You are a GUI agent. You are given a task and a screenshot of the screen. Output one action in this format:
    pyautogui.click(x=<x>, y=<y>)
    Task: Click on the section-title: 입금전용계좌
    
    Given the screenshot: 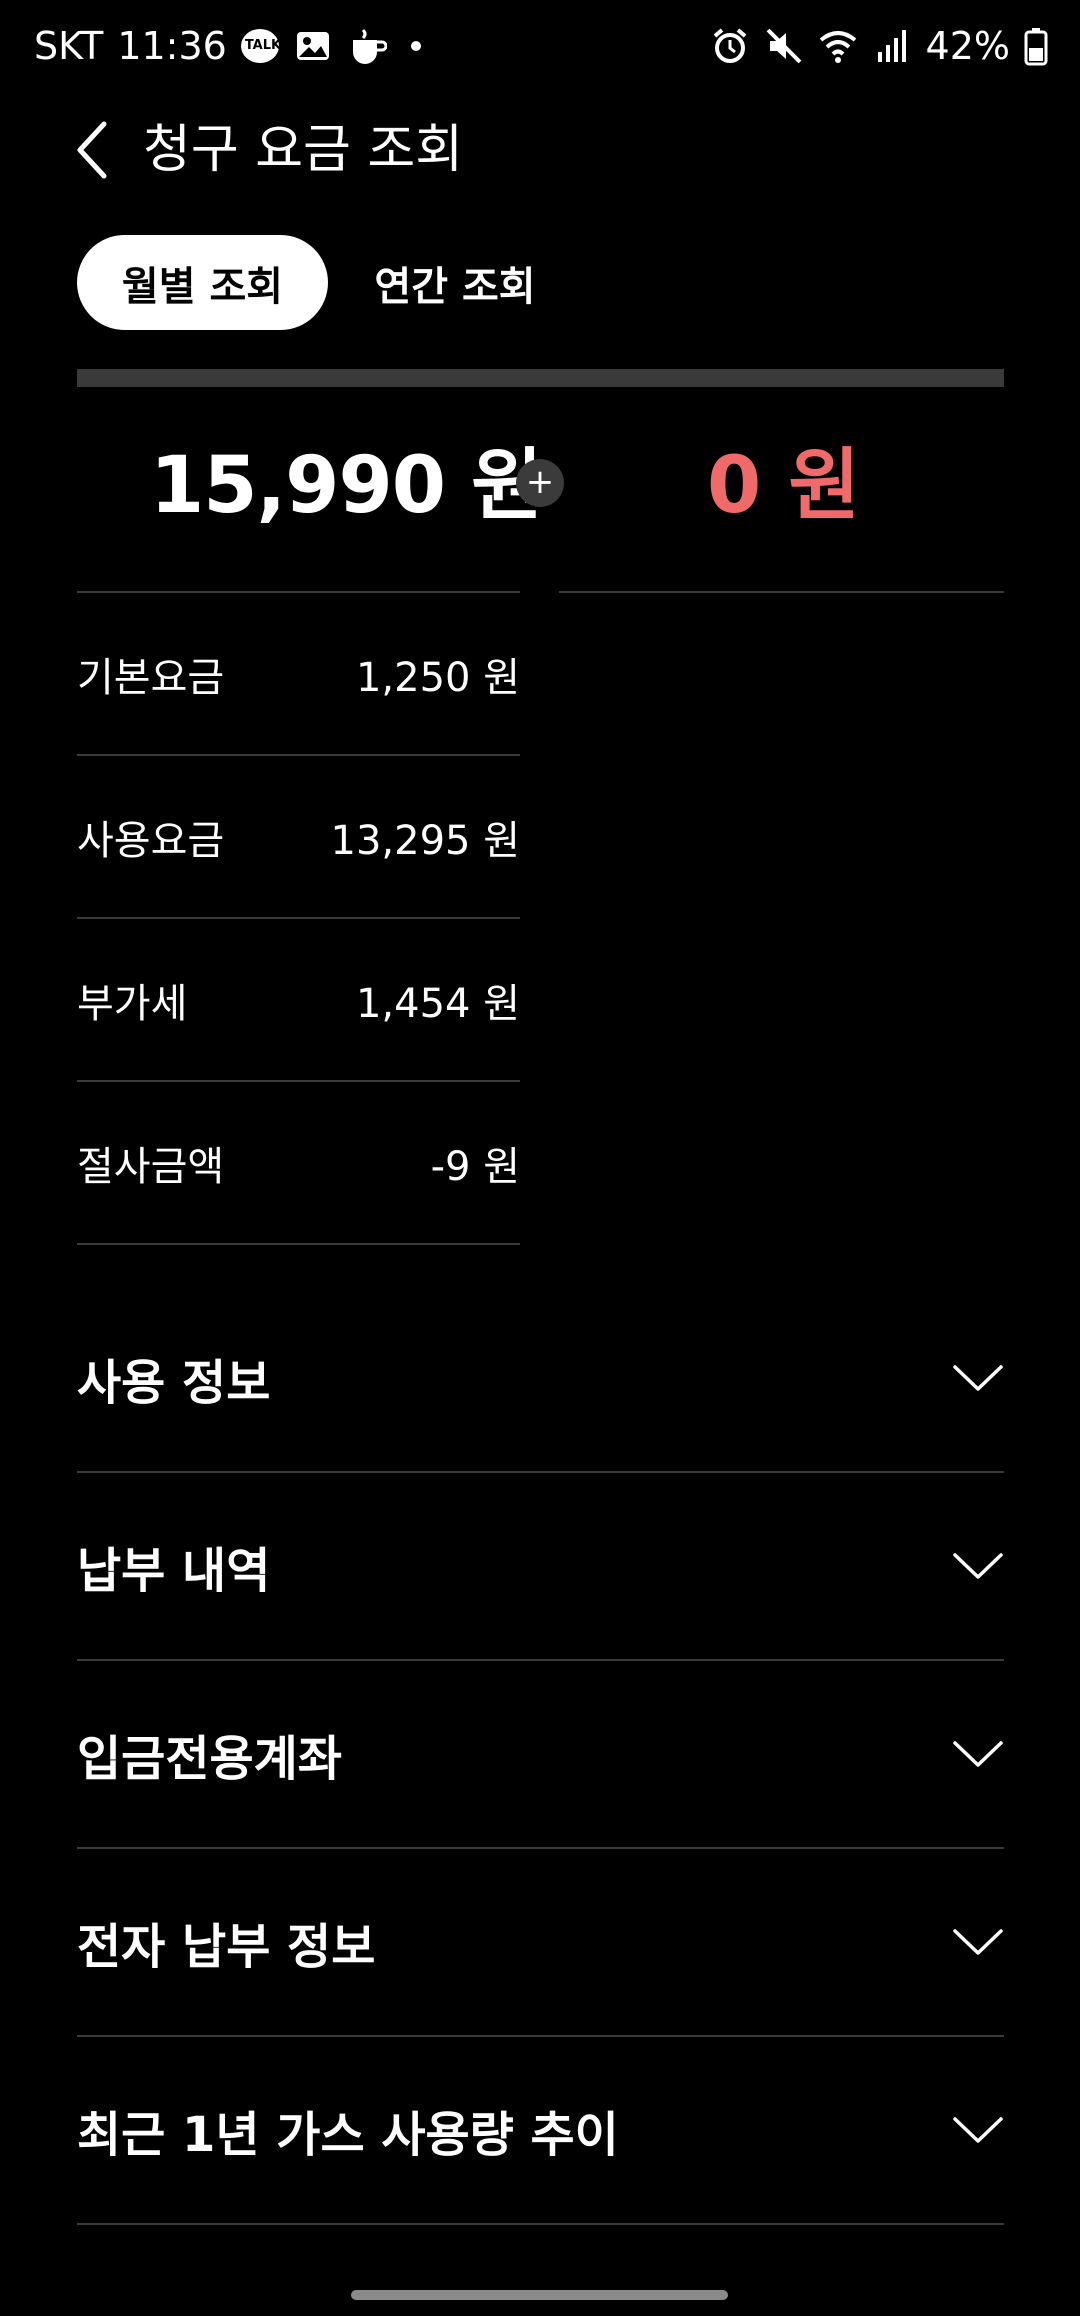 What is the action you would take?
    pyautogui.click(x=209, y=1759)
    